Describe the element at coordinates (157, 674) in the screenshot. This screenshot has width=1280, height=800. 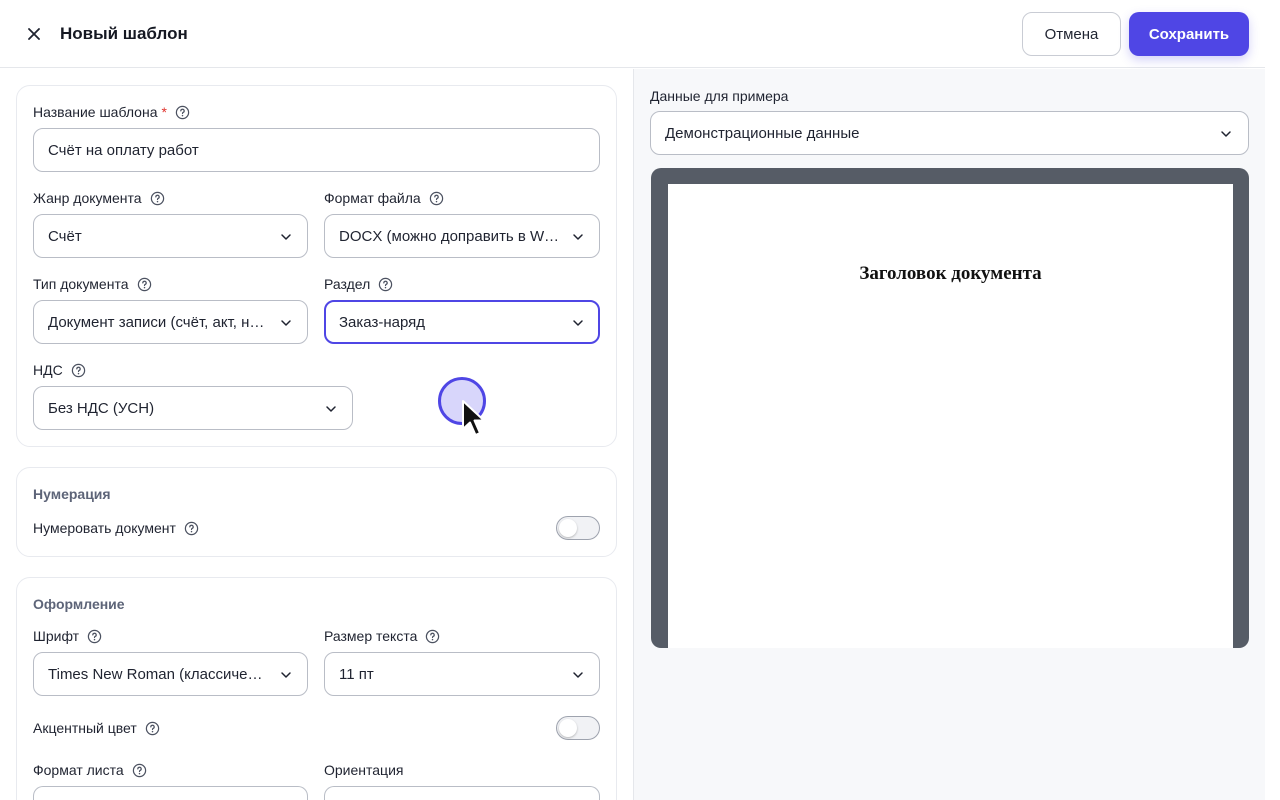
I see `font-value: Times New Roman (классический)` at that location.